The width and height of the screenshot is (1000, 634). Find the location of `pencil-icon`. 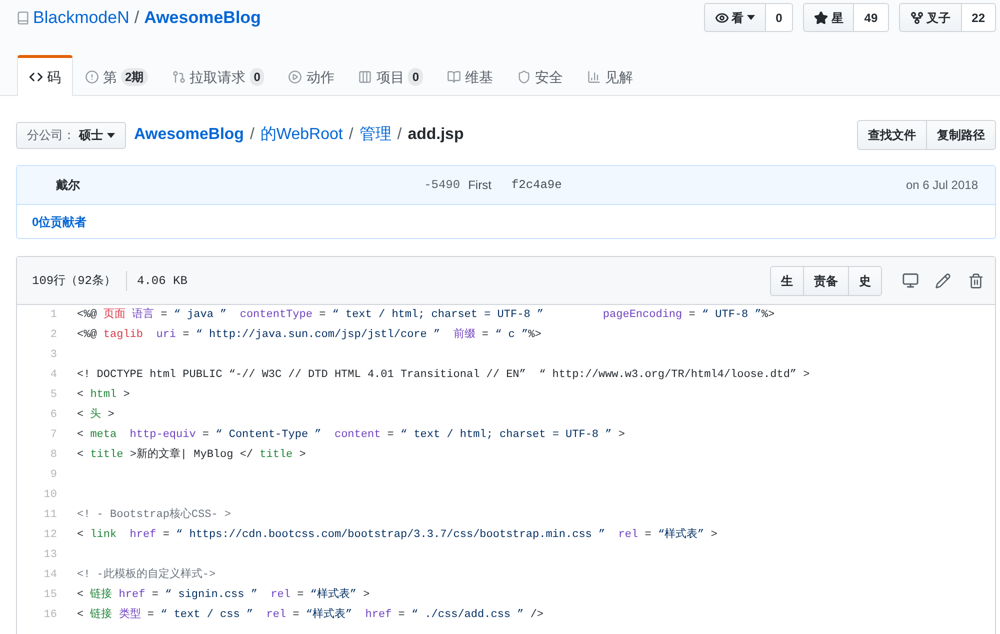

pencil-icon is located at coordinates (943, 280).